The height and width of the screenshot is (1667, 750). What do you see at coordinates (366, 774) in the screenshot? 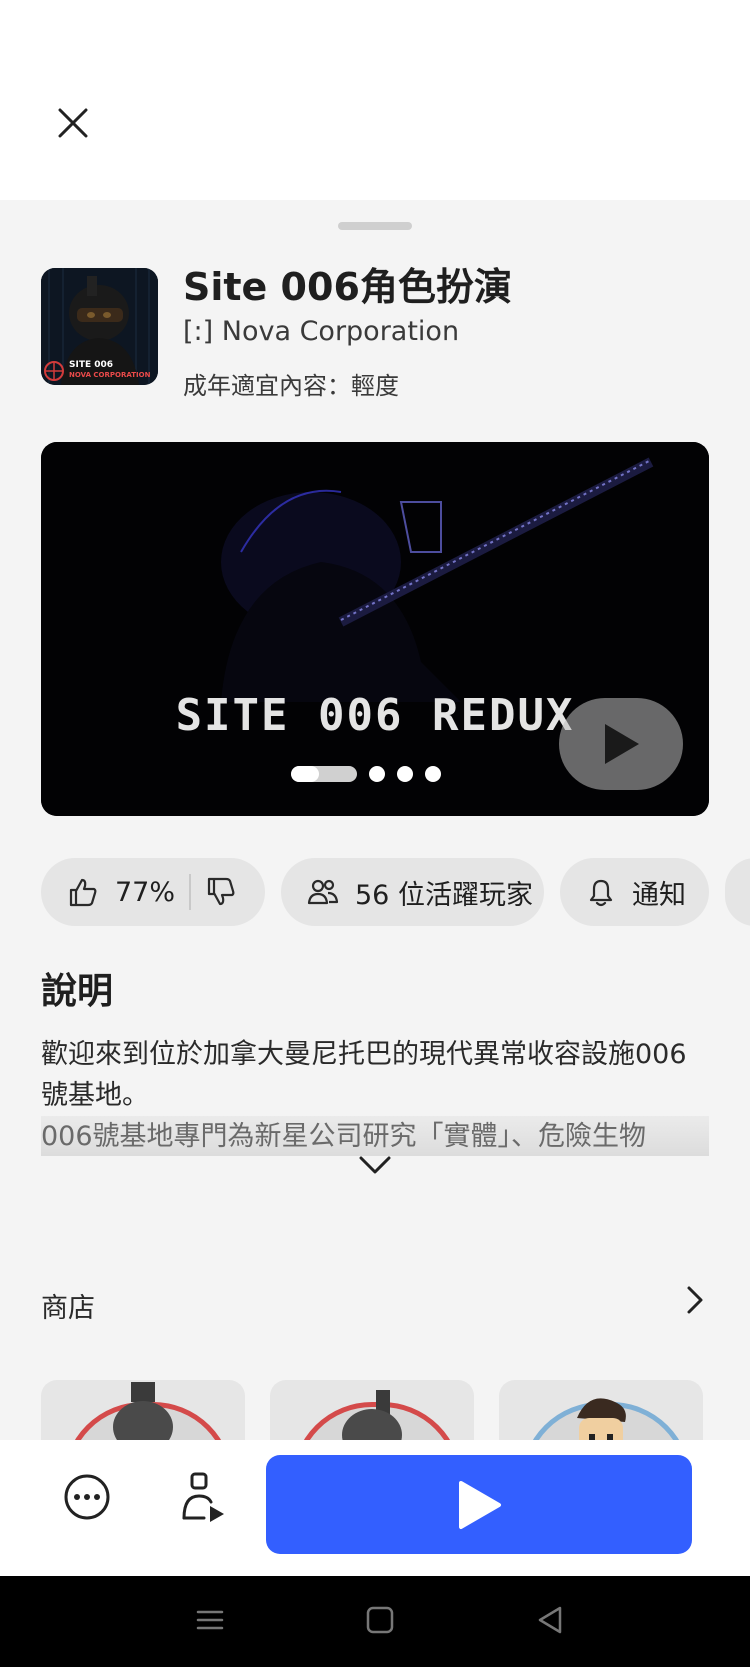
I see `carousel-indicators` at bounding box center [366, 774].